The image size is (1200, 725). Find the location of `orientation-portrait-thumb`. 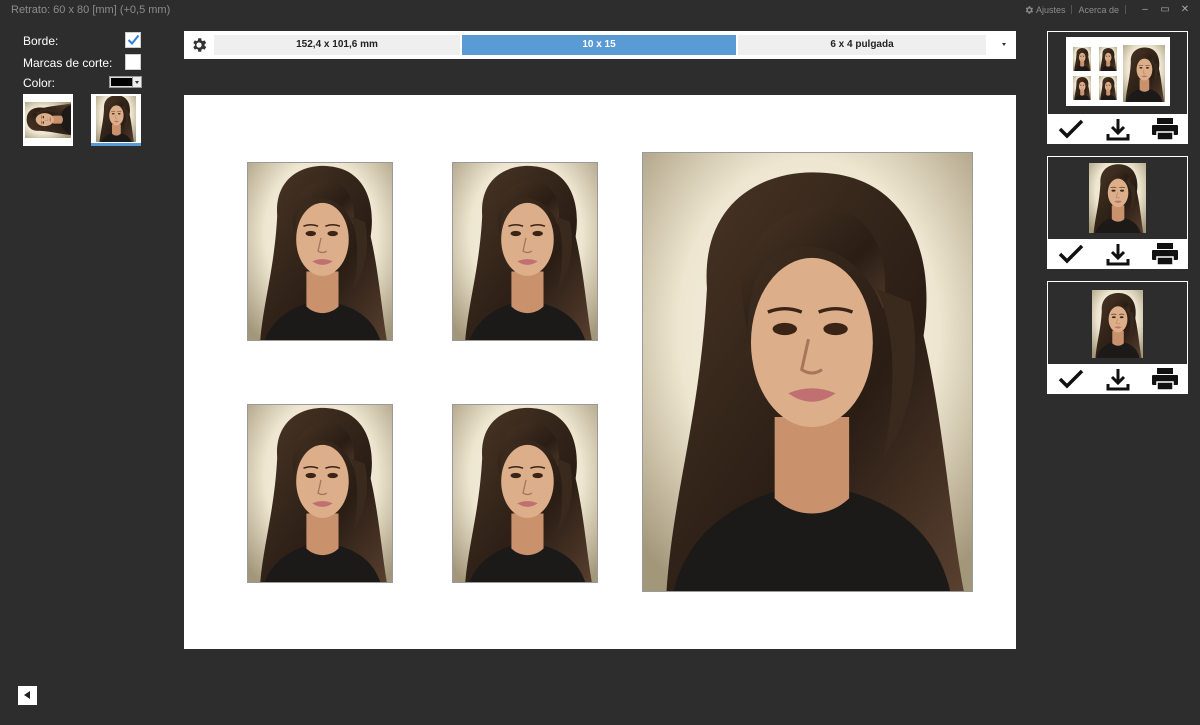

orientation-portrait-thumb is located at coordinates (116, 120).